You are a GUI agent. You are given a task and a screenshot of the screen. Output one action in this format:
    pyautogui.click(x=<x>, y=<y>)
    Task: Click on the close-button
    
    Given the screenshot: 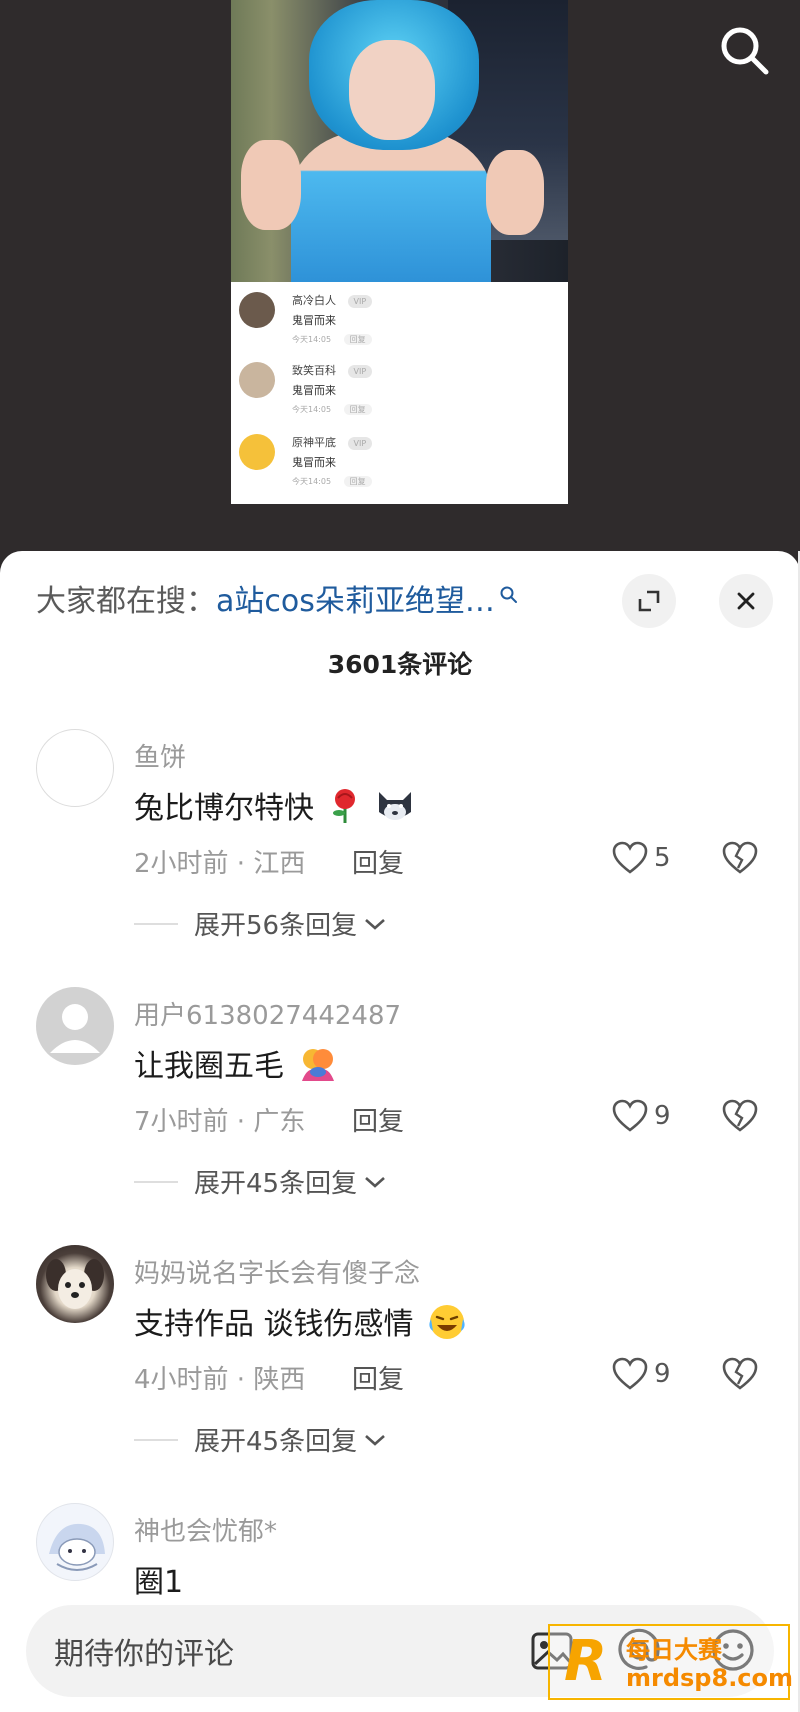 What is the action you would take?
    pyautogui.click(x=746, y=601)
    